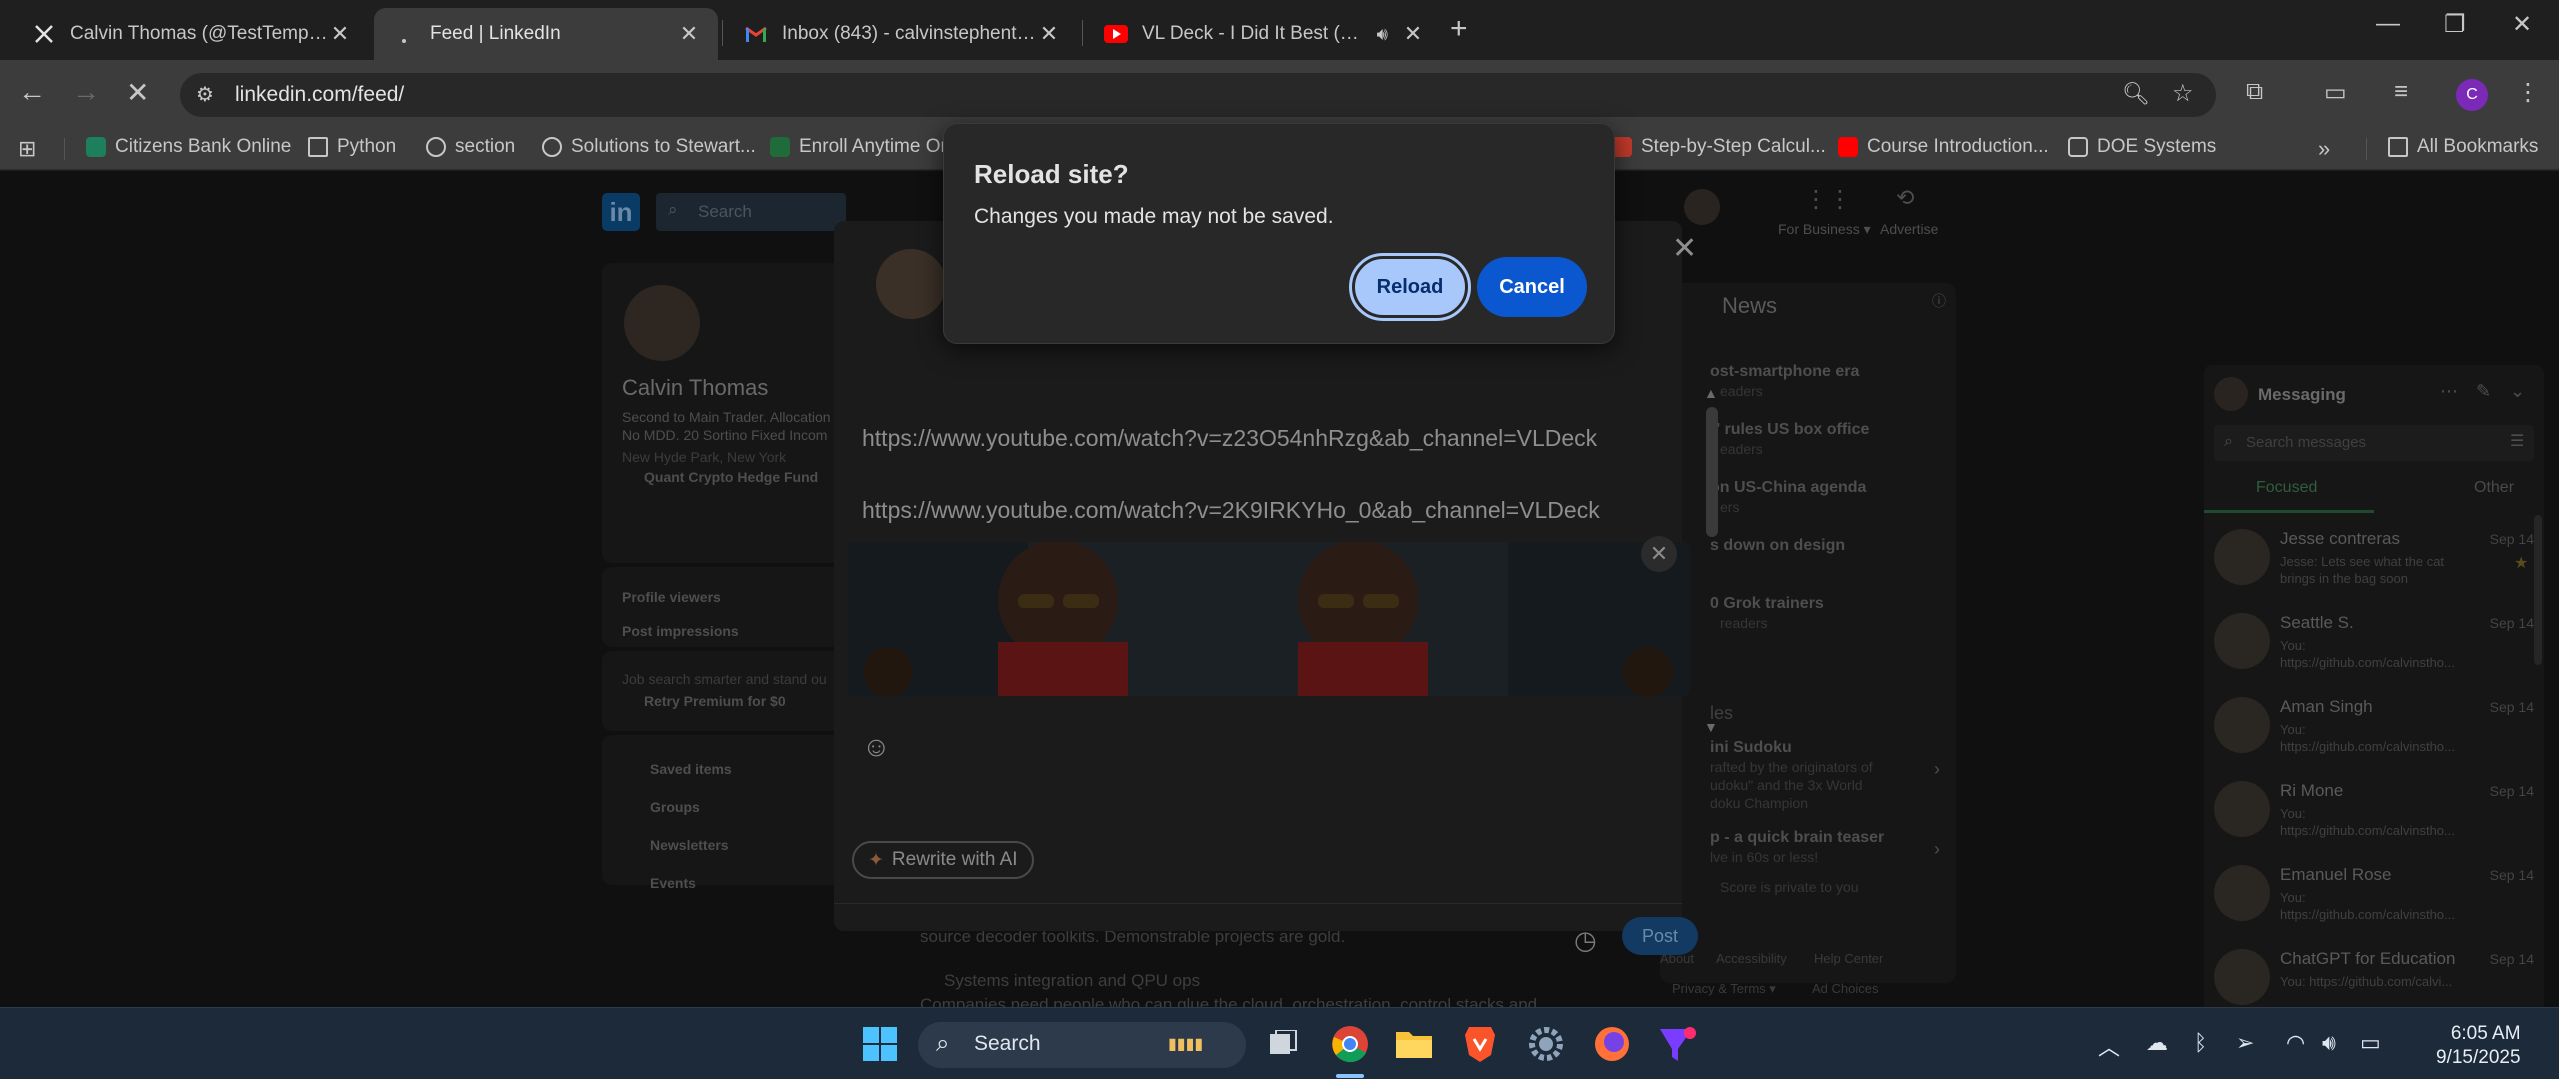 Image resolution: width=2559 pixels, height=1079 pixels. What do you see at coordinates (2388, 24) in the screenshot?
I see `minimize-icon: —` at bounding box center [2388, 24].